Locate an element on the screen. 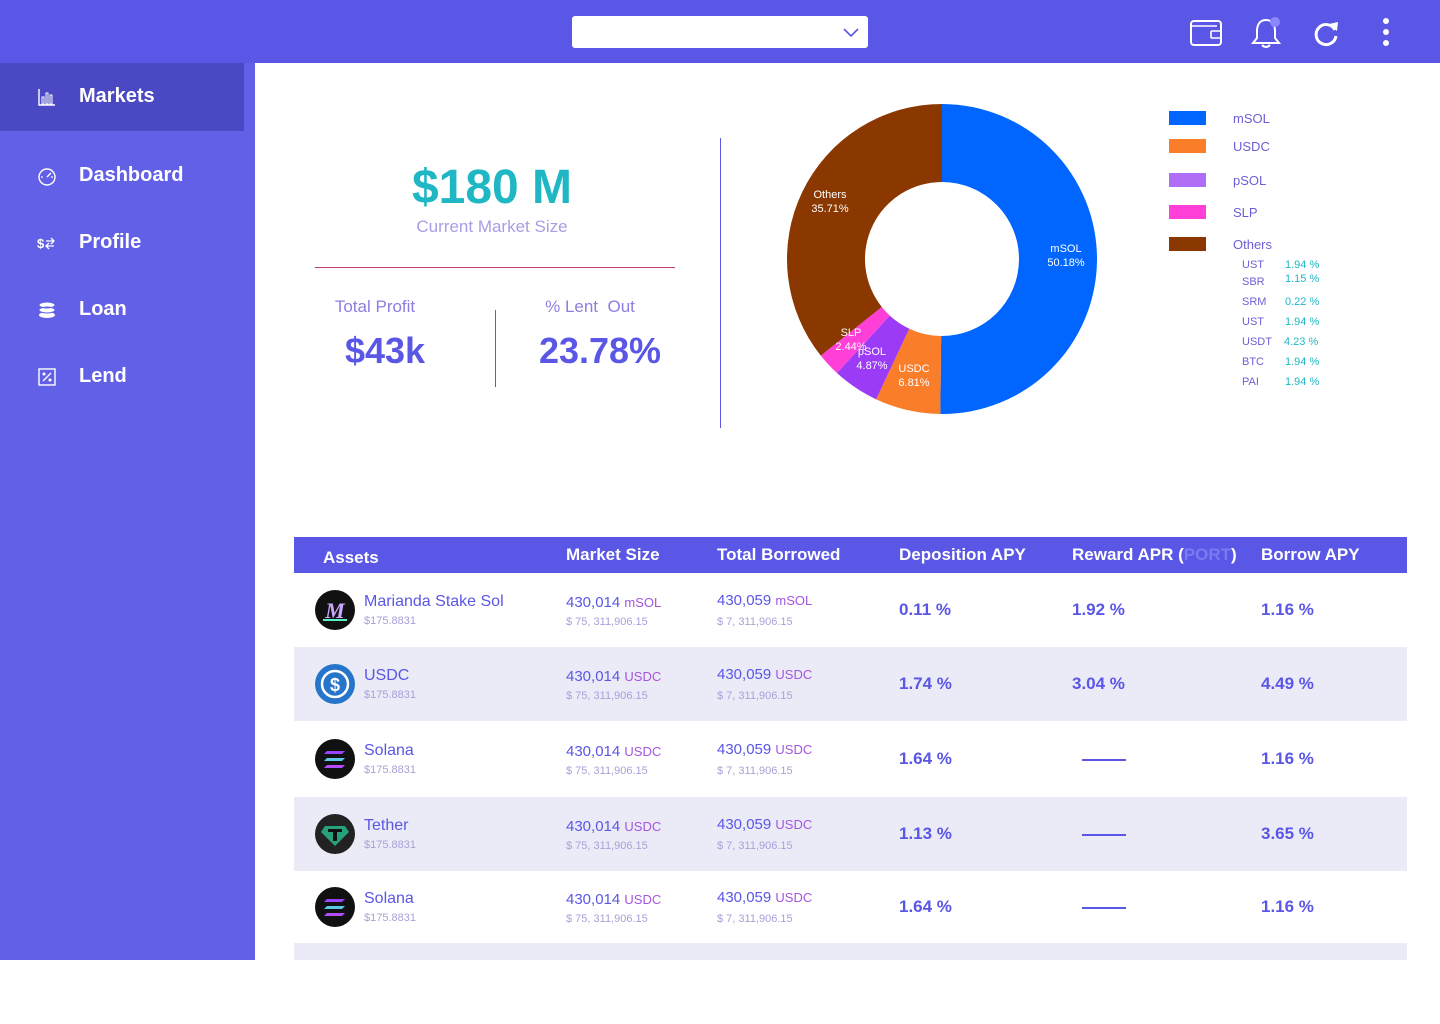 The height and width of the screenshot is (1024, 1440). market-size-label: Current Market Size is located at coordinates (492, 226).